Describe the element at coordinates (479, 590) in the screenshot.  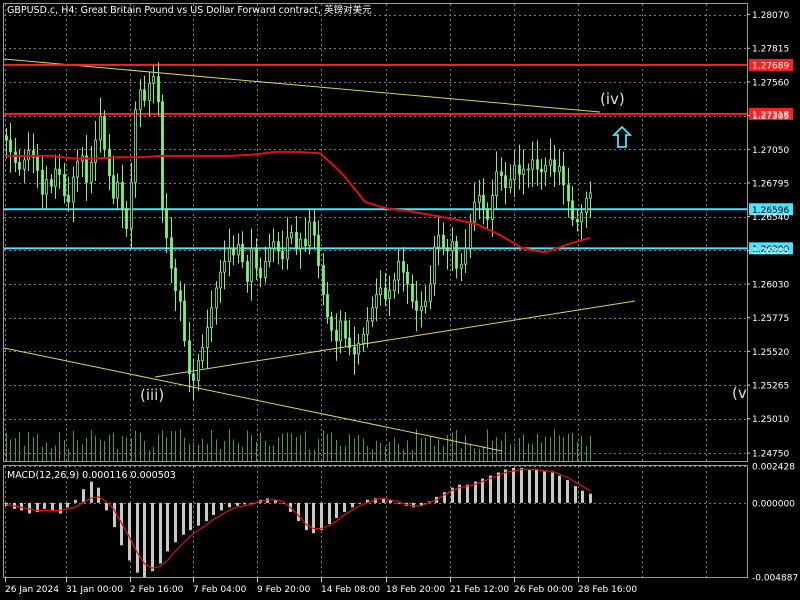
I see `time-tick-label: 21 Feb 12:00` at that location.